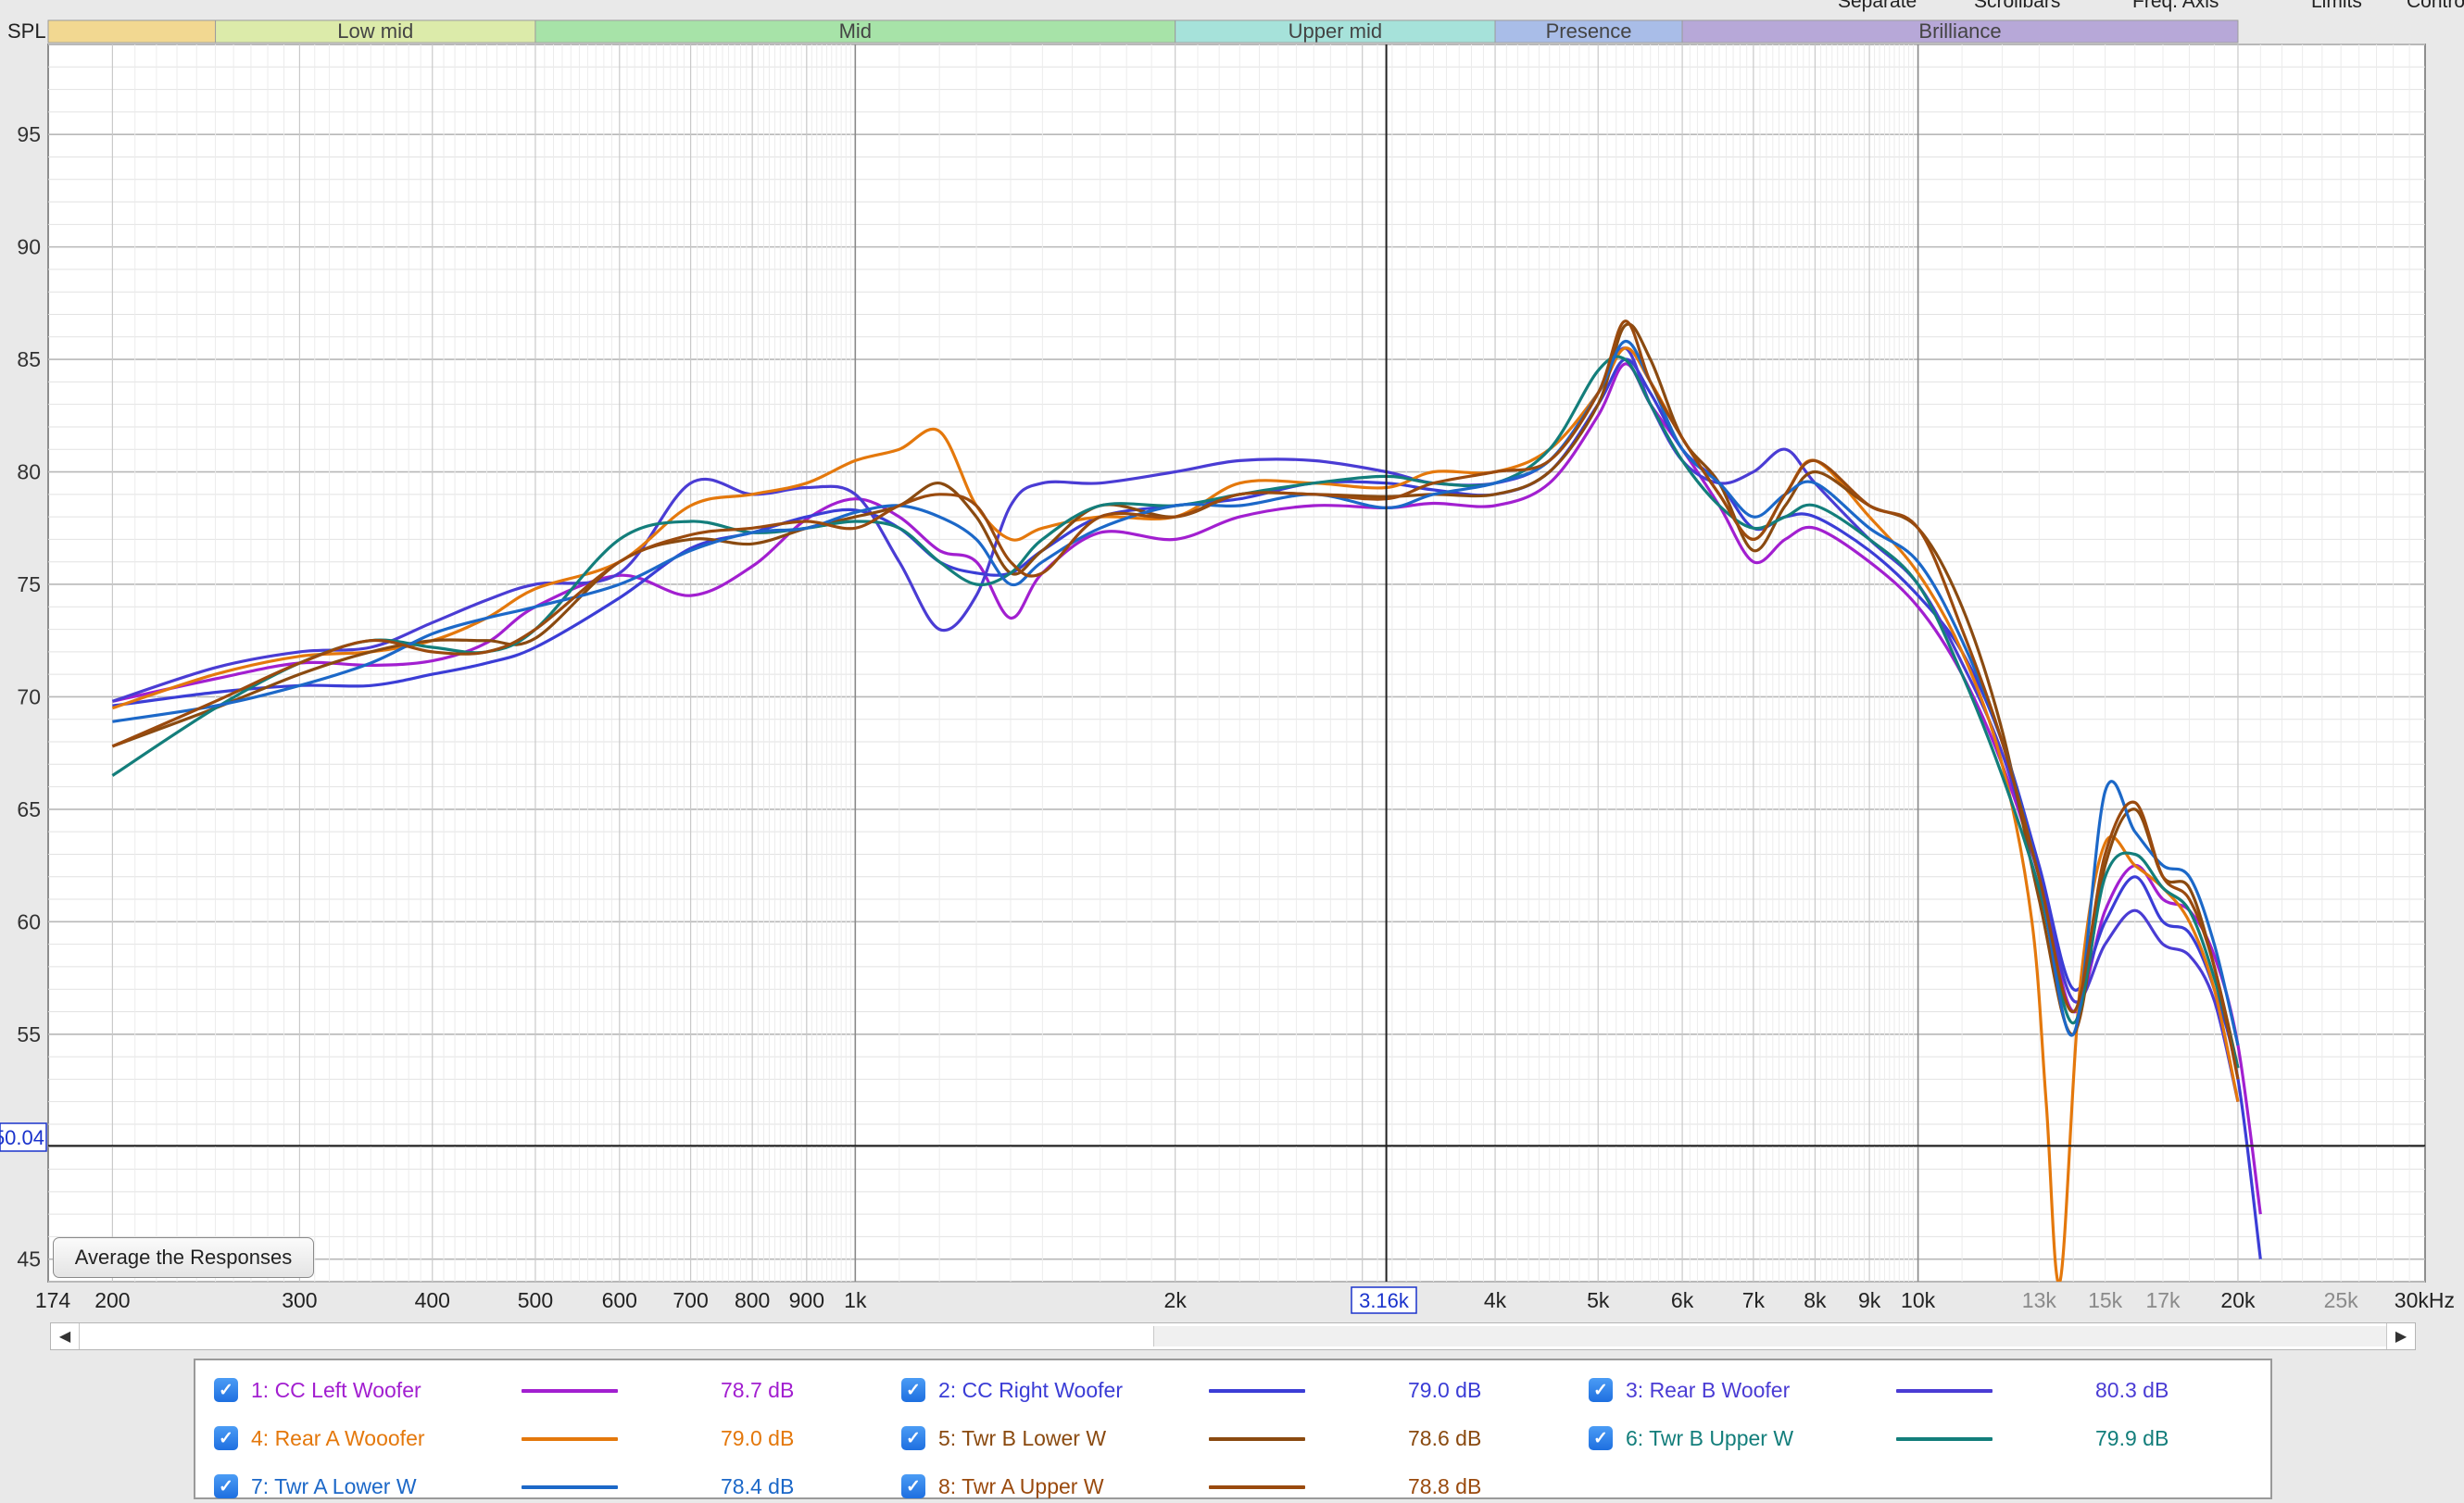 Image resolution: width=2464 pixels, height=1503 pixels. Describe the element at coordinates (539, 1436) in the screenshot. I see `legend-item: ✓ 4: Rear A Wooofer 79.0 dB` at that location.